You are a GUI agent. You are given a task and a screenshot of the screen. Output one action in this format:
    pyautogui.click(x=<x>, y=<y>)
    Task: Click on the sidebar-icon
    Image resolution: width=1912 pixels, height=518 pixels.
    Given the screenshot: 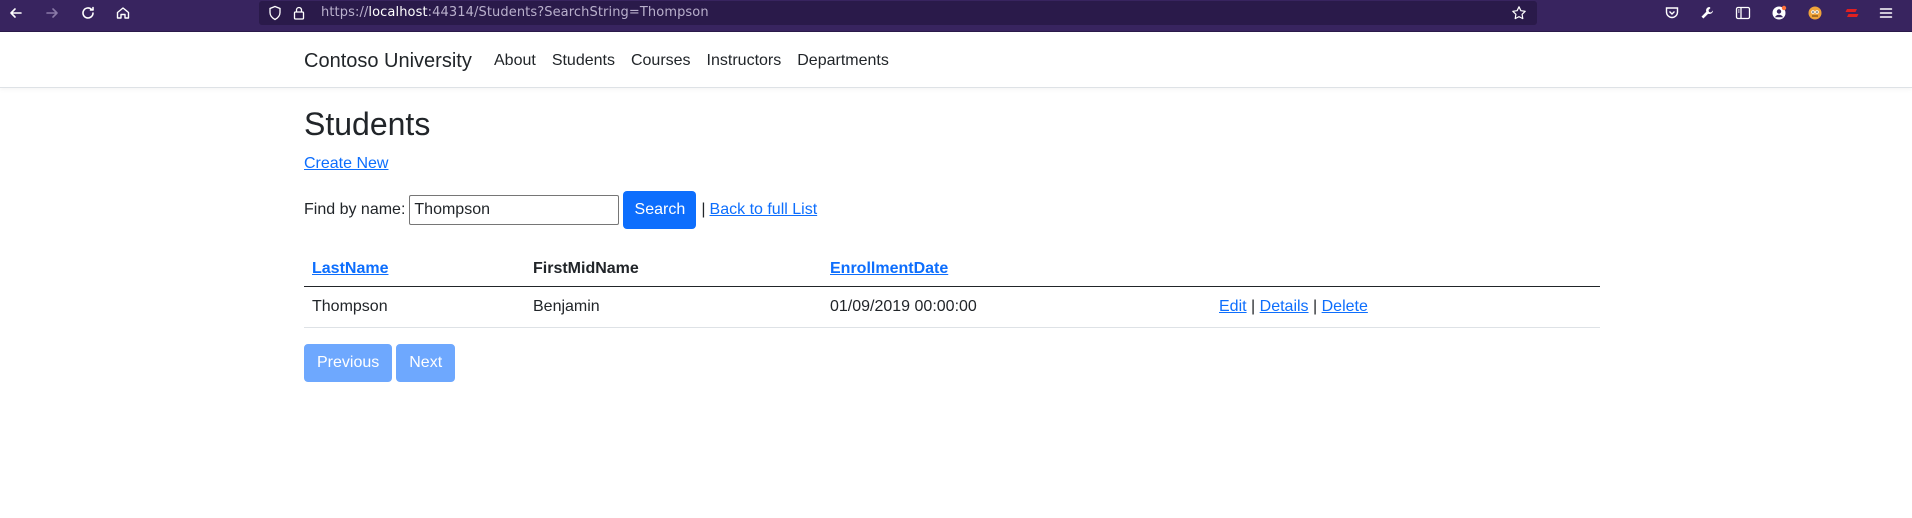 What is the action you would take?
    pyautogui.click(x=1743, y=13)
    